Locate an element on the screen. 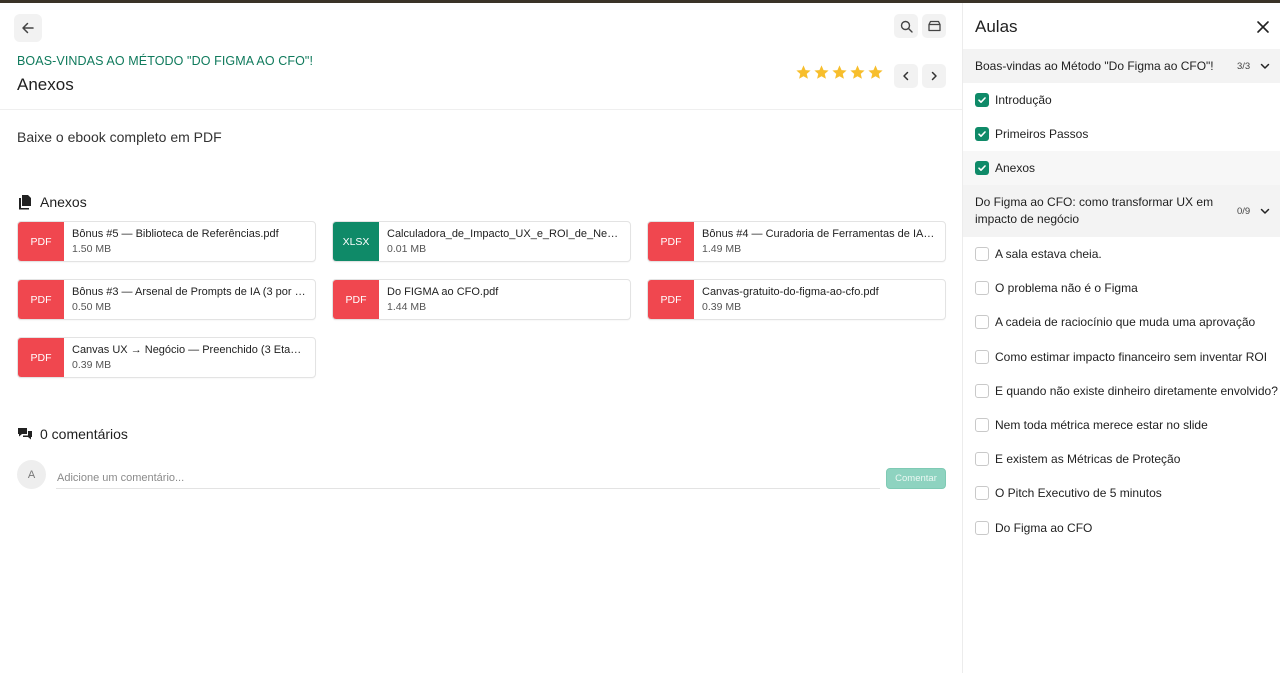 The width and height of the screenshot is (1280, 673). sidebar-title: Aulas is located at coordinates (996, 26).